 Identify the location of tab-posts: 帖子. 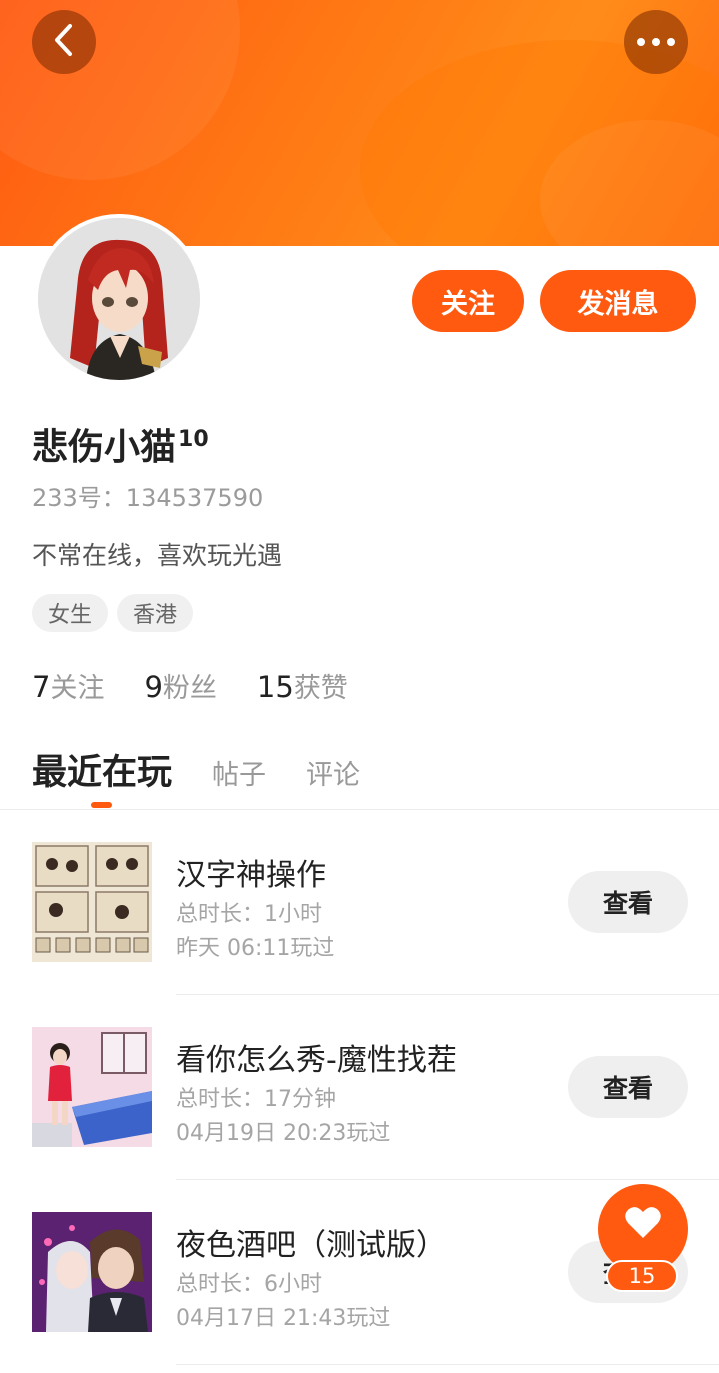
(239, 772).